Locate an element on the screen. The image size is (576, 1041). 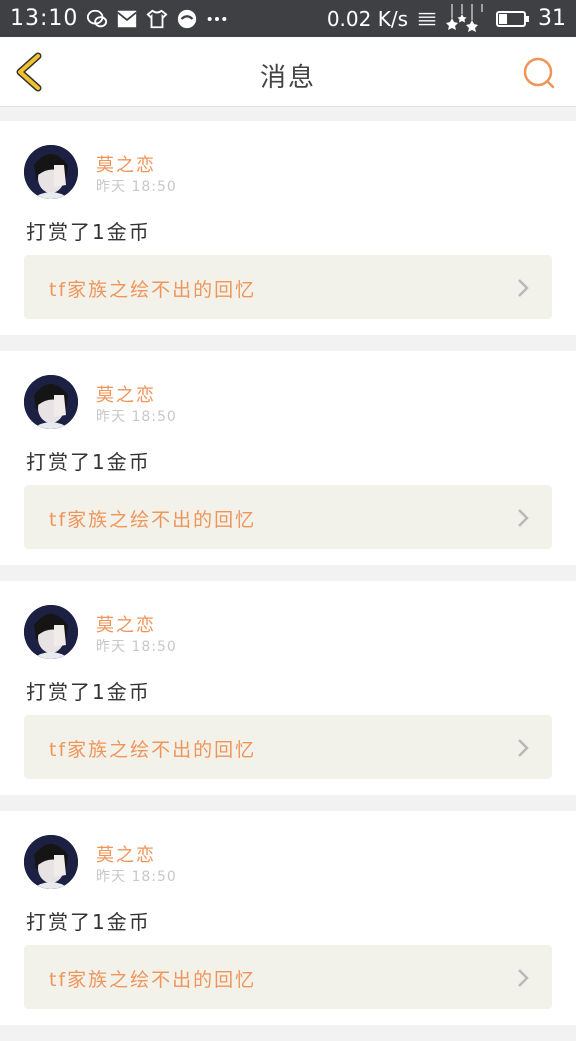
status-left: 13:10 is located at coordinates (119, 18).